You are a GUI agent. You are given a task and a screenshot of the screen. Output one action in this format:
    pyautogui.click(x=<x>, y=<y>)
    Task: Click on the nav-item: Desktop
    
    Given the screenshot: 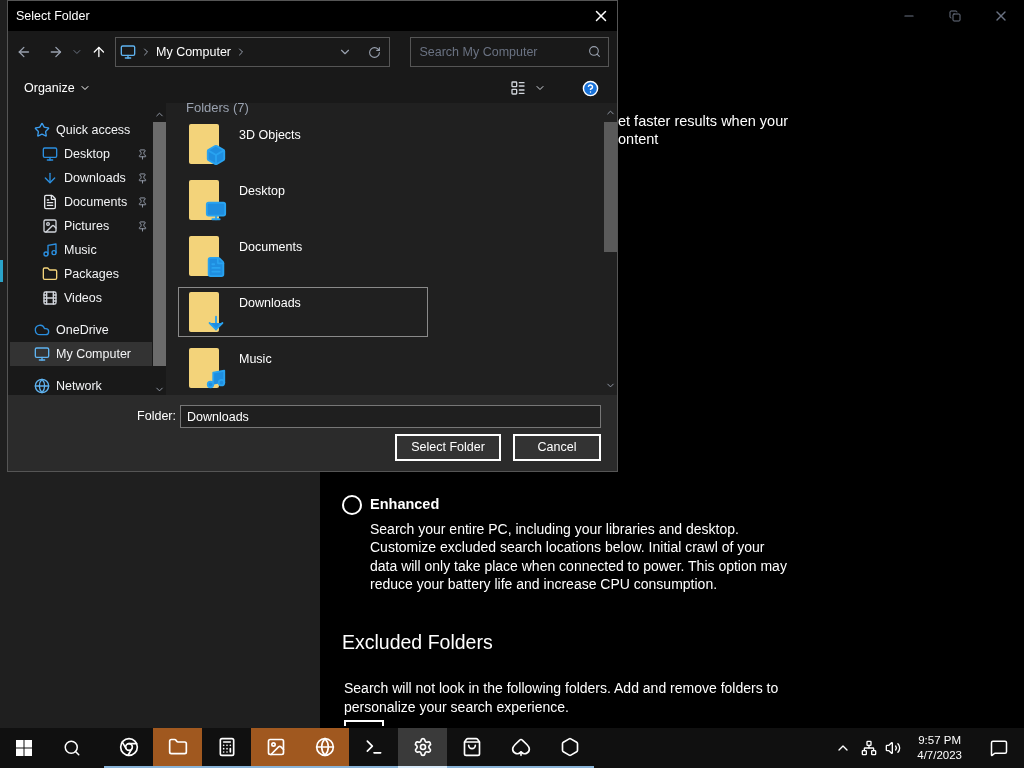 What is the action you would take?
    pyautogui.click(x=81, y=154)
    